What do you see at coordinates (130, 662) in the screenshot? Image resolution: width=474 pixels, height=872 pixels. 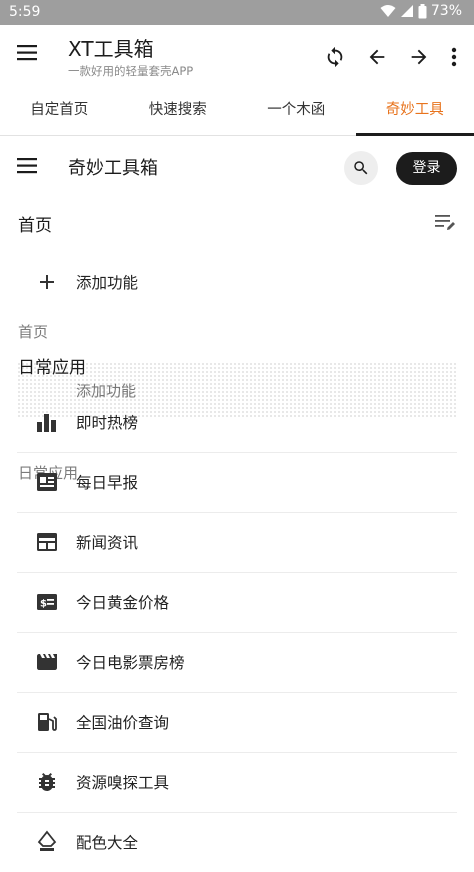 I see `list-item-label: 今日电影票房榜` at bounding box center [130, 662].